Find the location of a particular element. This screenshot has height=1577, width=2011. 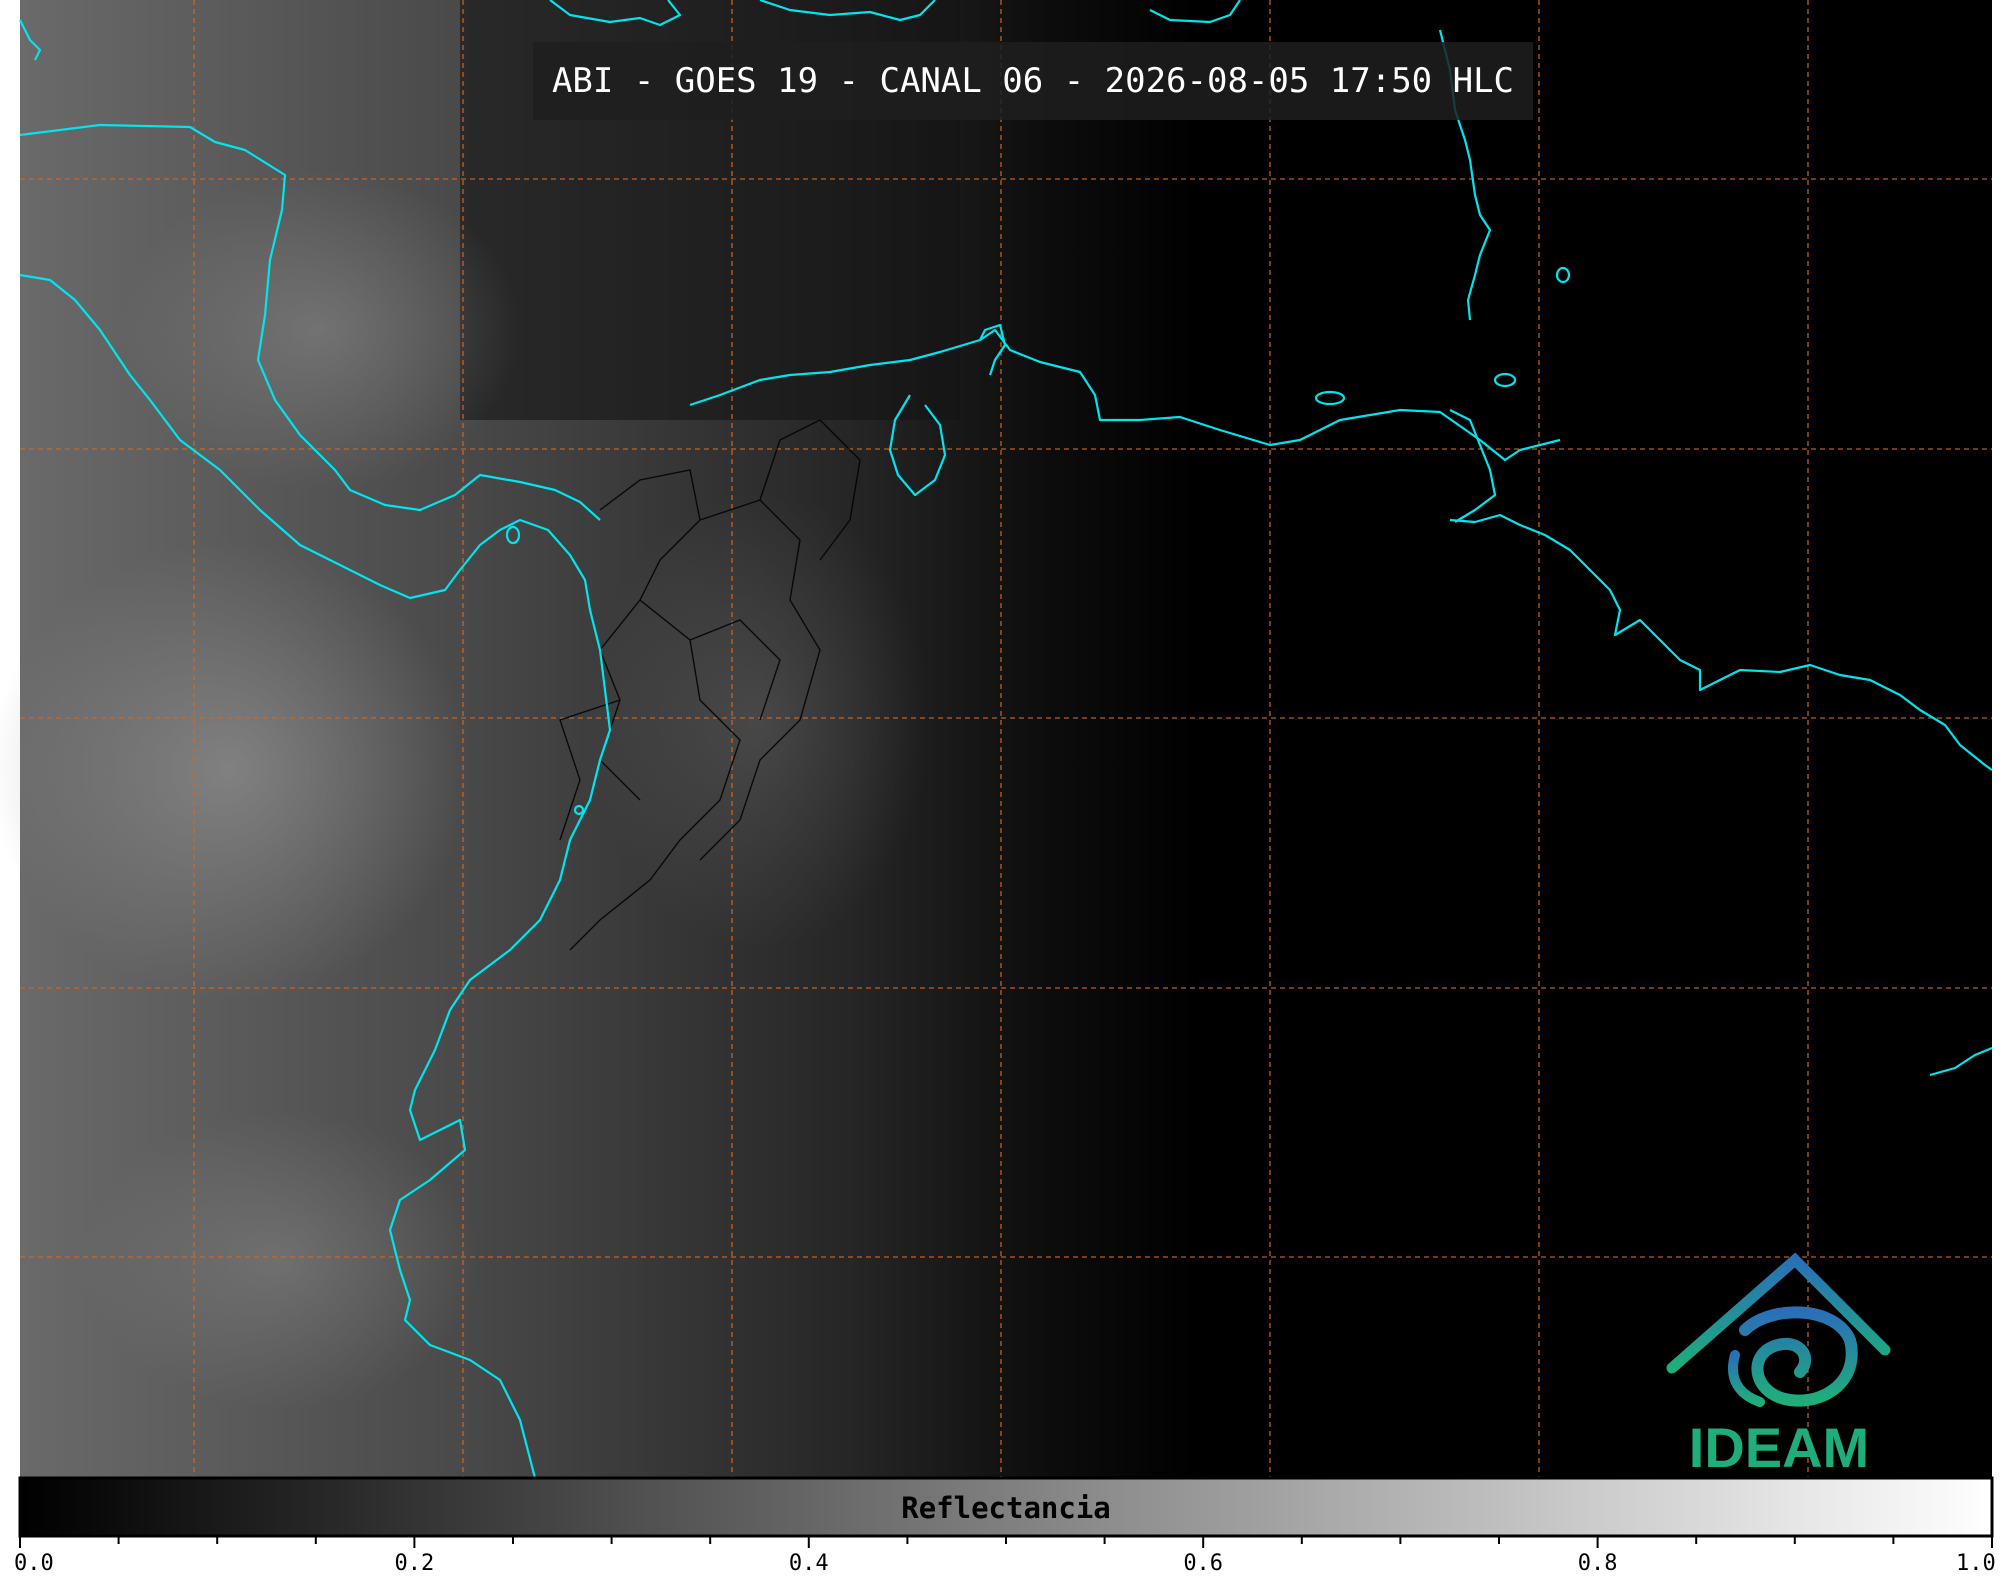

colorbar-tick-label: 0.6 is located at coordinates (1203, 1563).